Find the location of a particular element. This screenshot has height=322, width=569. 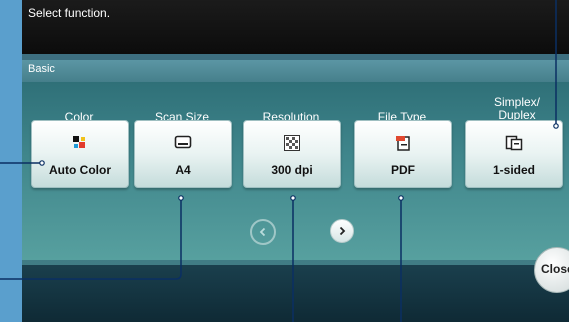

simplex-duplex-icon is located at coordinates (514, 145).